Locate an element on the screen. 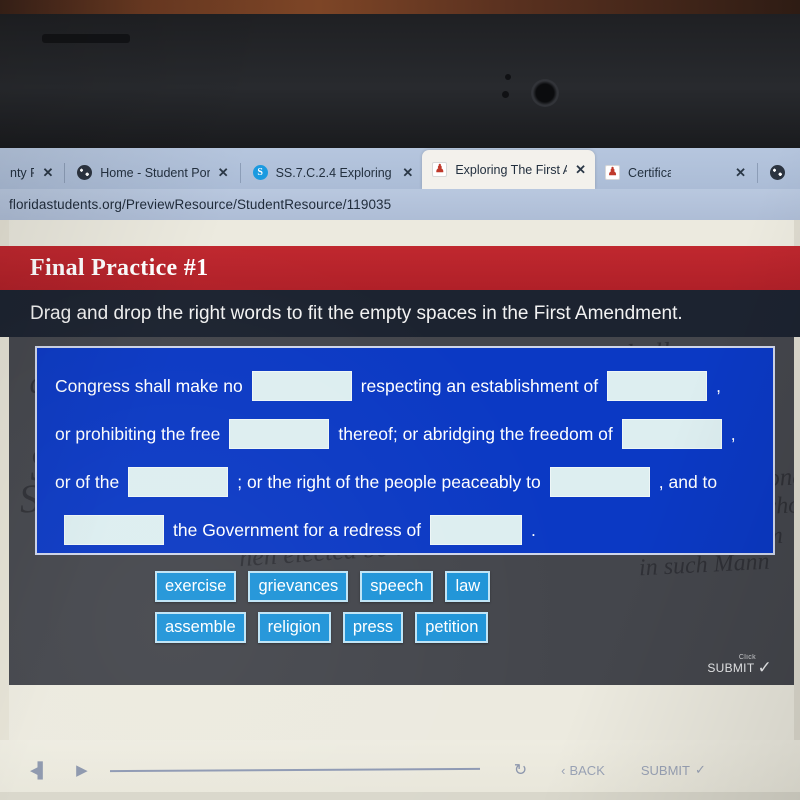 Image resolution: width=800 pixels, height=800 pixels. word-bank-row: assemble religion press petition is located at coordinates (390, 627).